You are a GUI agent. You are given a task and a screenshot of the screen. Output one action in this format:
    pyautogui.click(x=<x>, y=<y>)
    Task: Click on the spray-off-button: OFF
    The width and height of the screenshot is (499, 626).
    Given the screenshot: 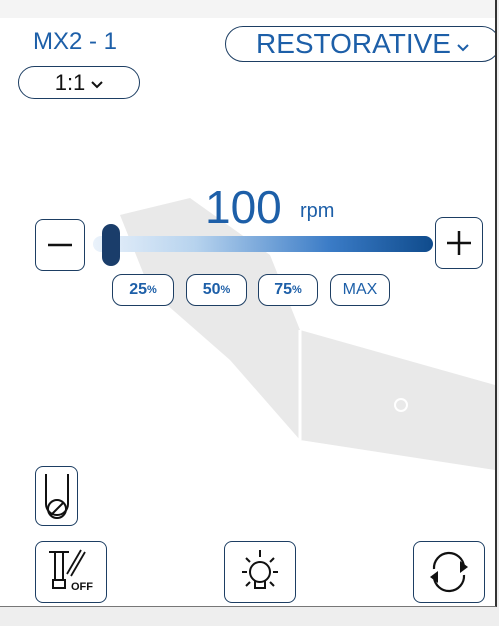 What is the action you would take?
    pyautogui.click(x=71, y=572)
    